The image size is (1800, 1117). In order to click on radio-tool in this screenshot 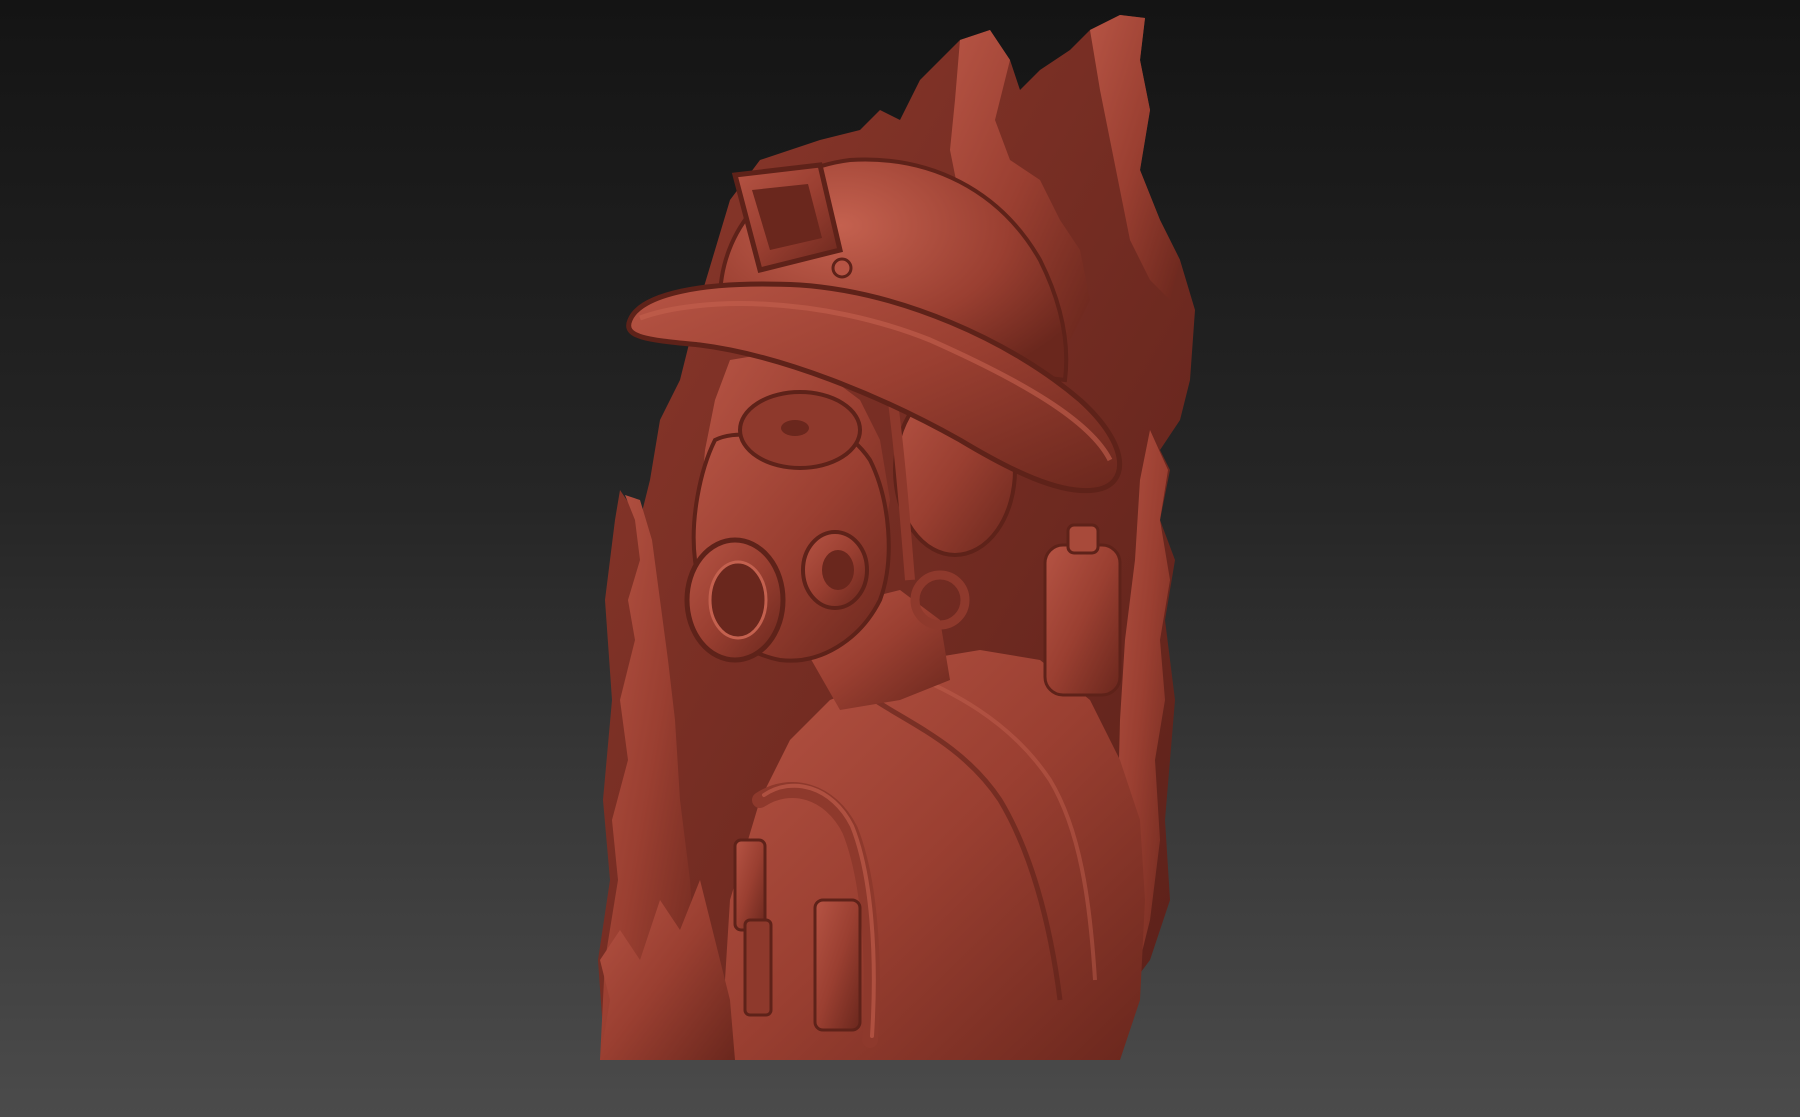, I will do `click(750, 885)`.